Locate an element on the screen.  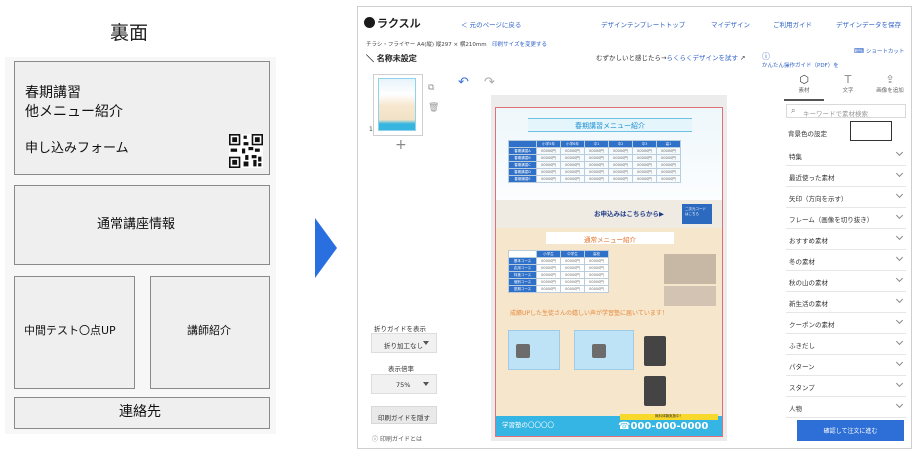
page-number: 1 is located at coordinates (371, 129).